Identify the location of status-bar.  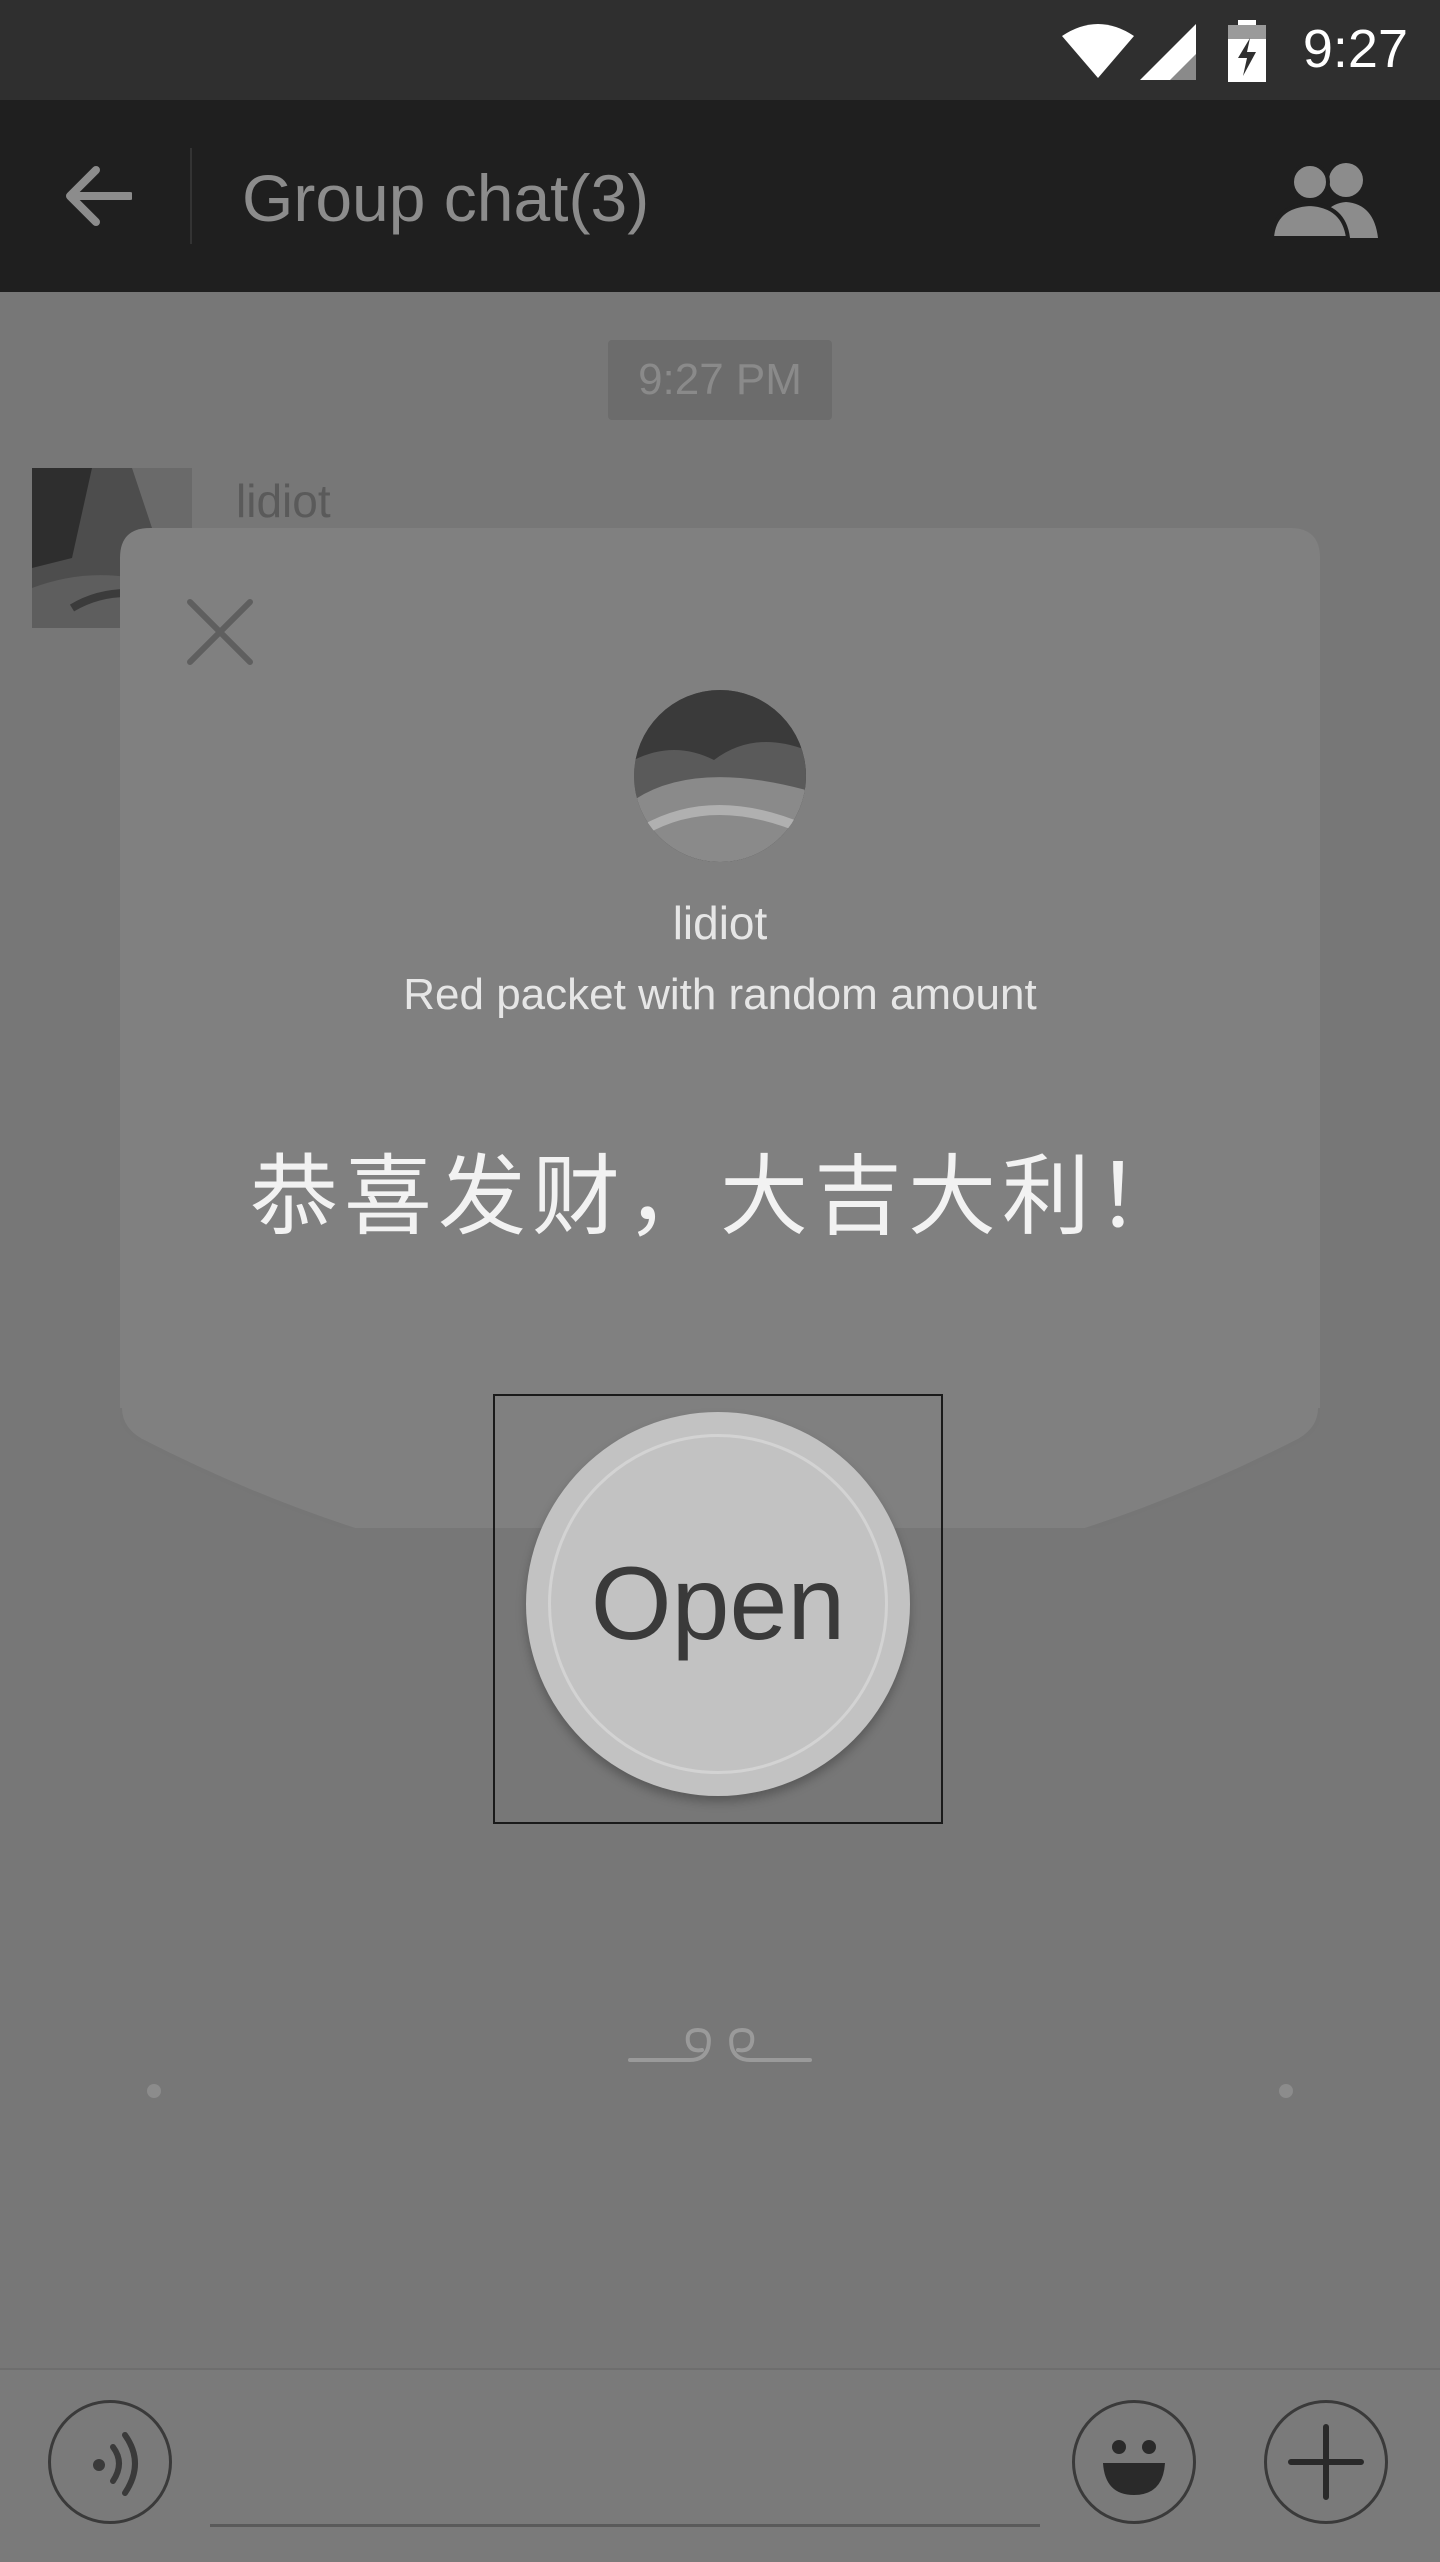
(720, 50).